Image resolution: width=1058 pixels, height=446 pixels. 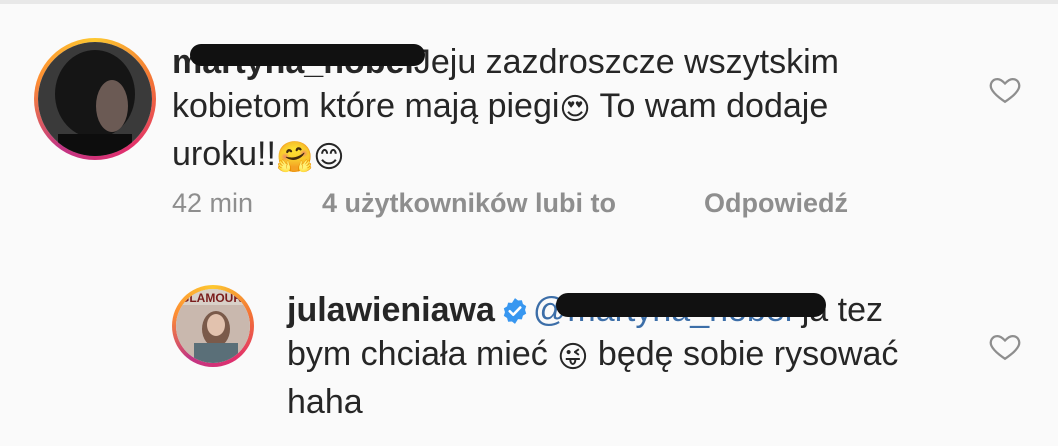 What do you see at coordinates (575, 109) in the screenshot?
I see `emoji-heart-eyes: 😍` at bounding box center [575, 109].